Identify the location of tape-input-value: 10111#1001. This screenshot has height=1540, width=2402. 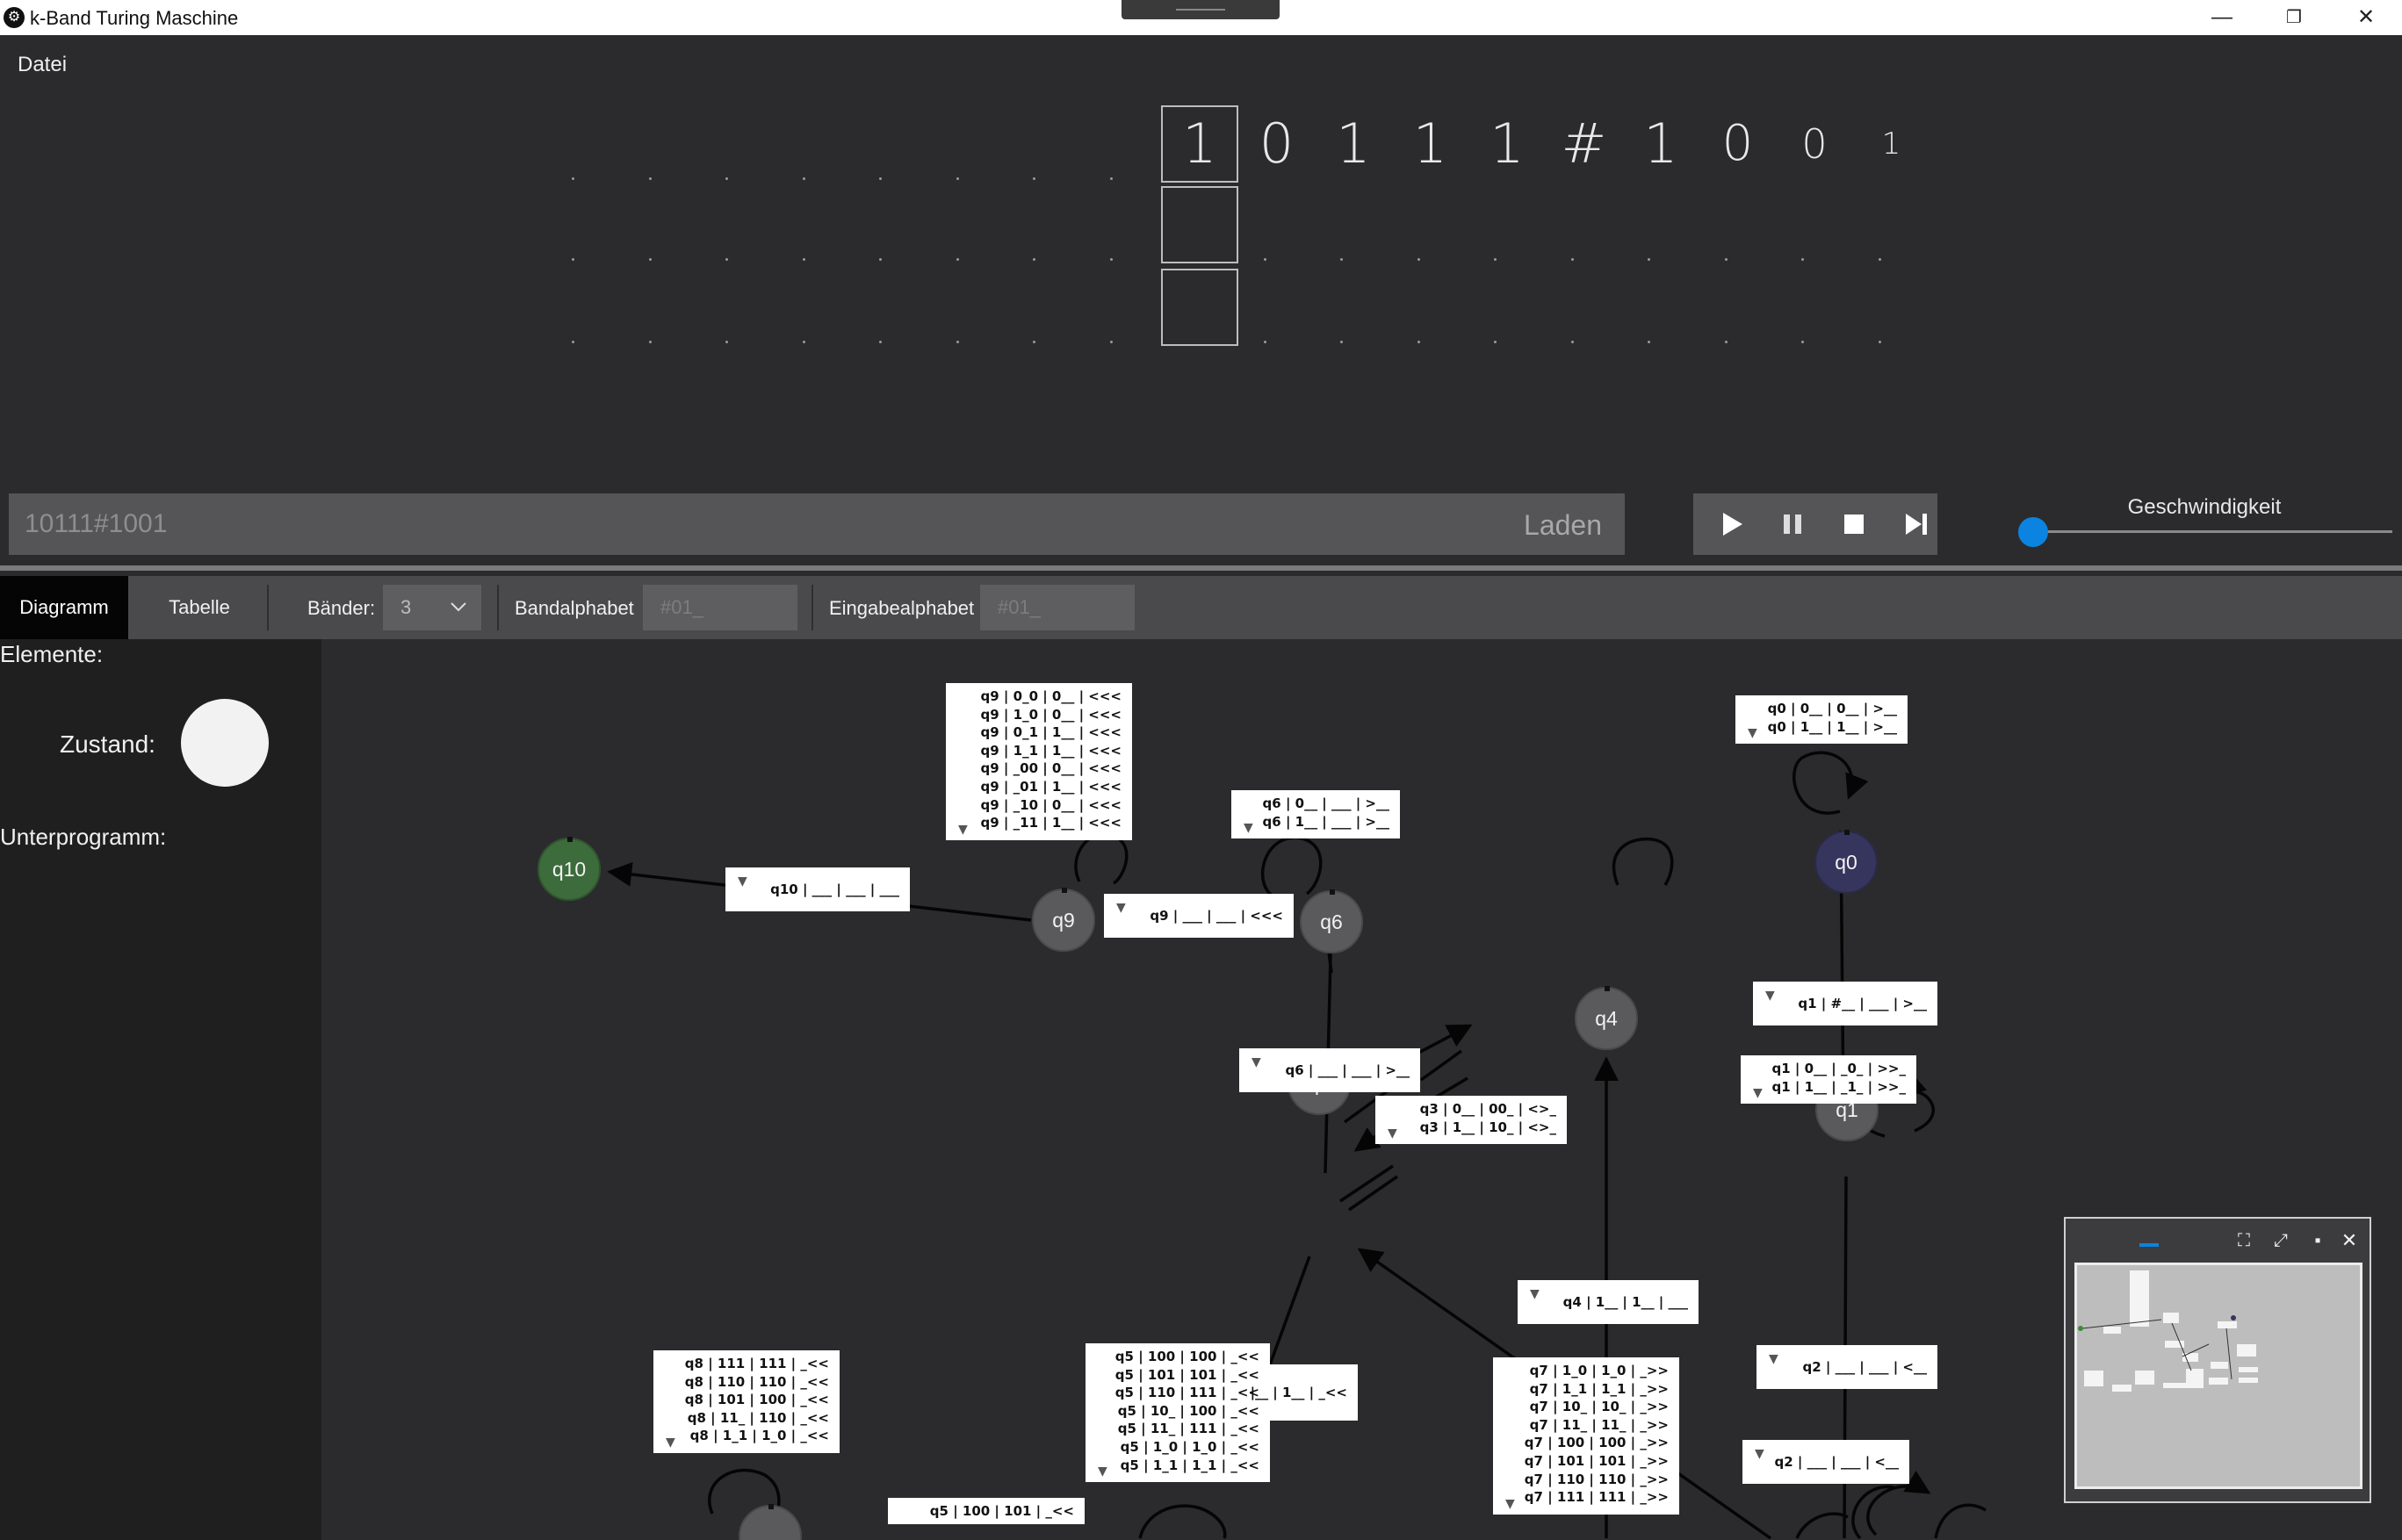
(96, 524).